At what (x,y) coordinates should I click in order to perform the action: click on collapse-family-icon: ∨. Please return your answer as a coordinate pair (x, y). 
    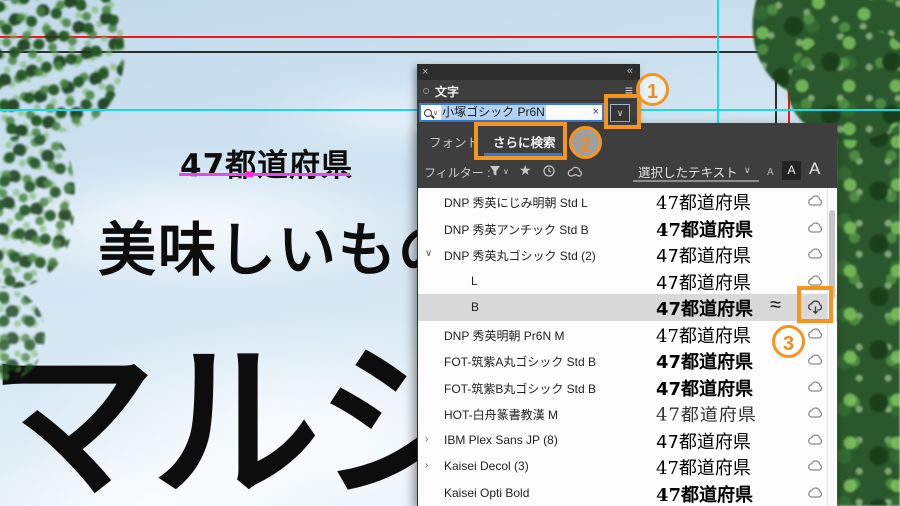
    Looking at the image, I should click on (428, 253).